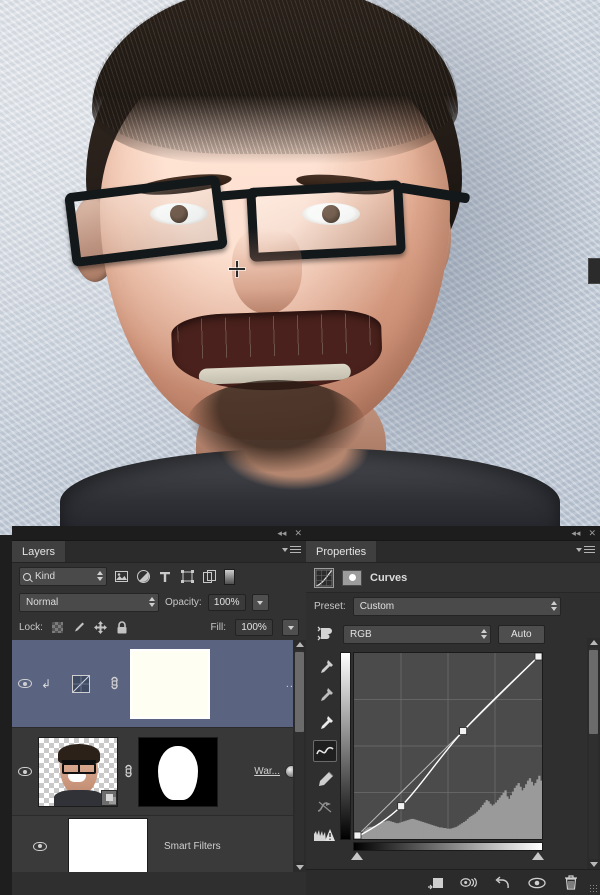 The image size is (600, 895). What do you see at coordinates (27, 576) in the screenshot?
I see `search-icon` at bounding box center [27, 576].